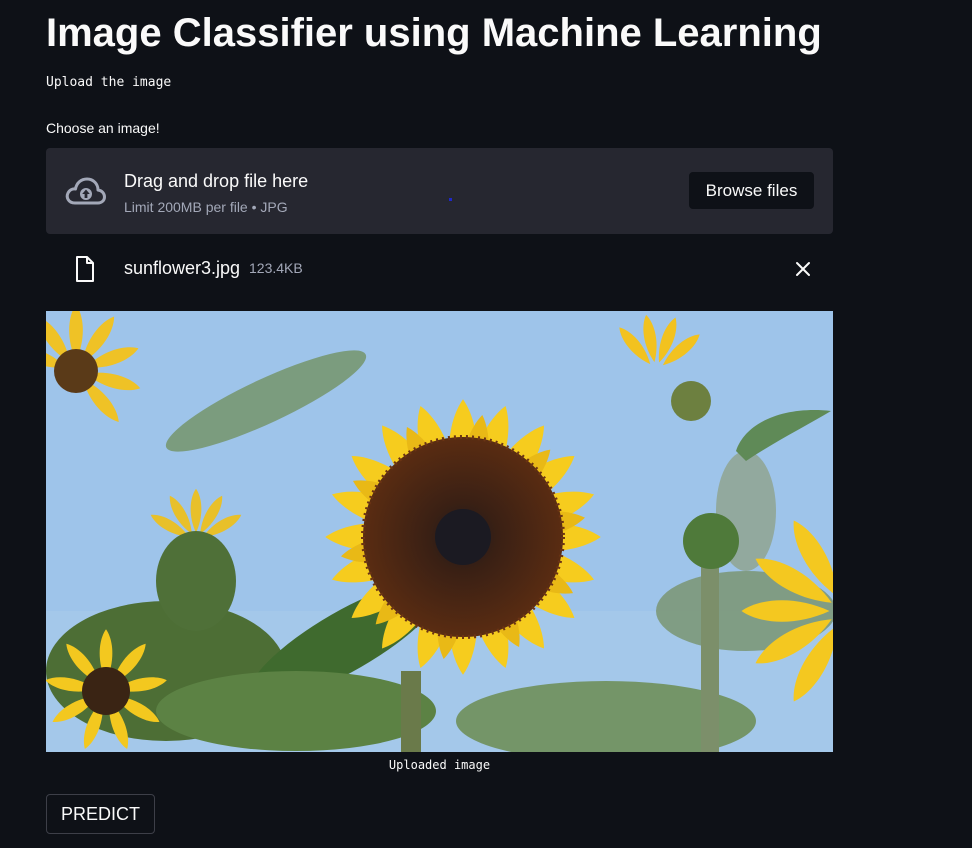  Describe the element at coordinates (85, 269) in the screenshot. I see `file-icon` at that location.